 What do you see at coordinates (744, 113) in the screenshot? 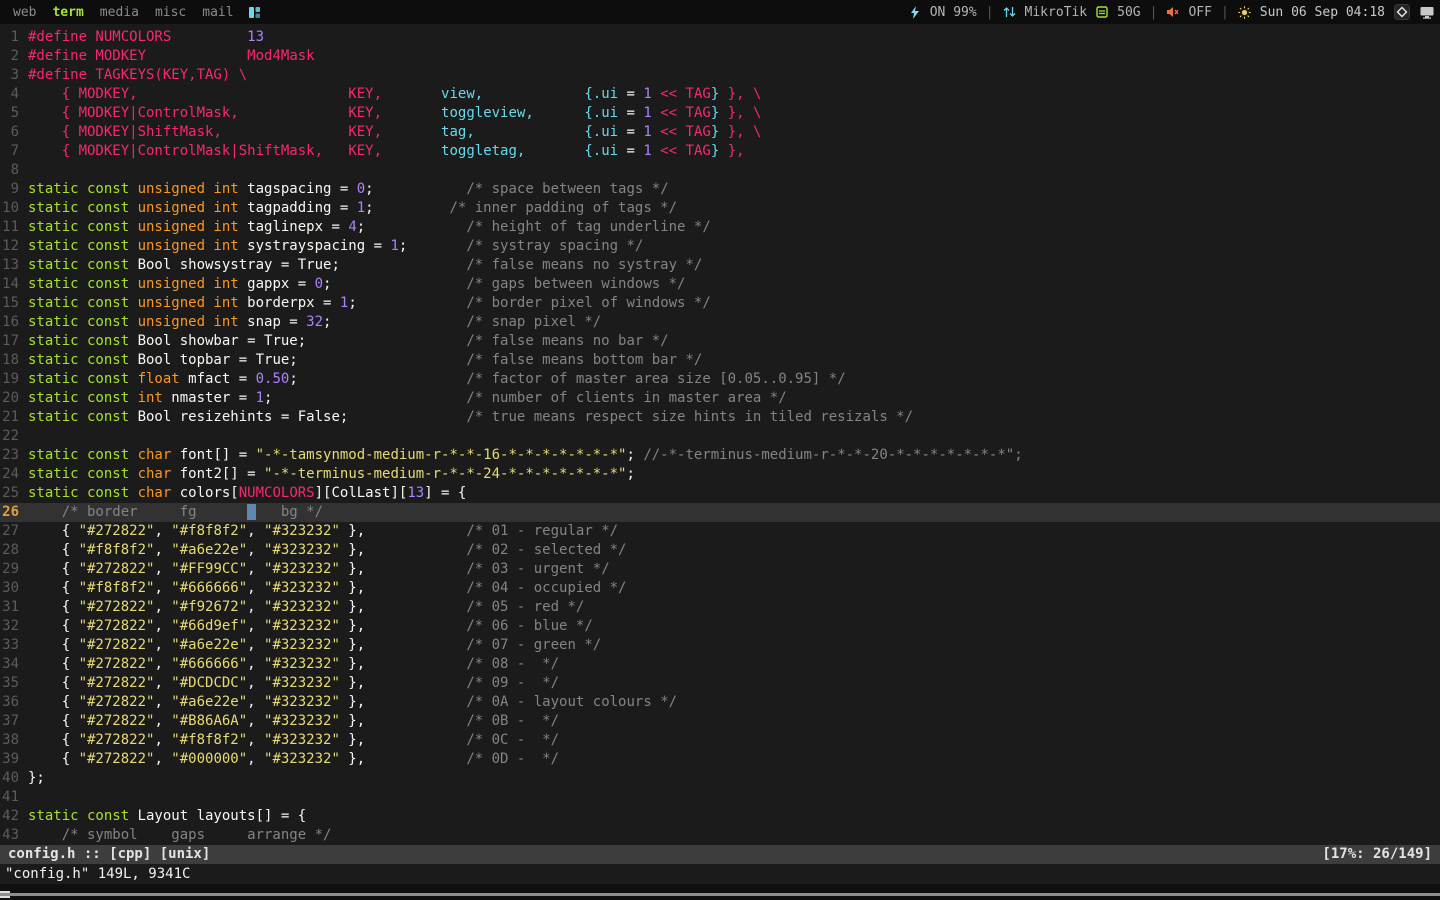
I see `code-token: }, \` at bounding box center [744, 113].